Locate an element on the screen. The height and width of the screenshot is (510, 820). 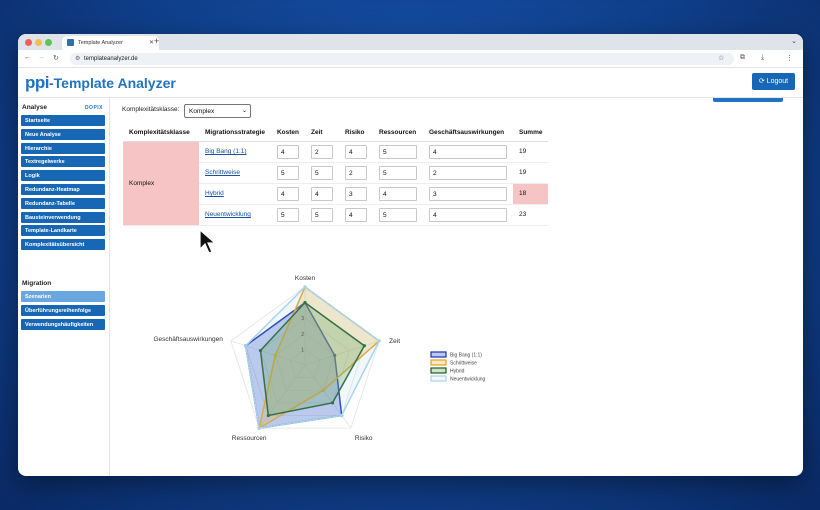
radar-axis-label: Kosten is located at coordinates (305, 278).